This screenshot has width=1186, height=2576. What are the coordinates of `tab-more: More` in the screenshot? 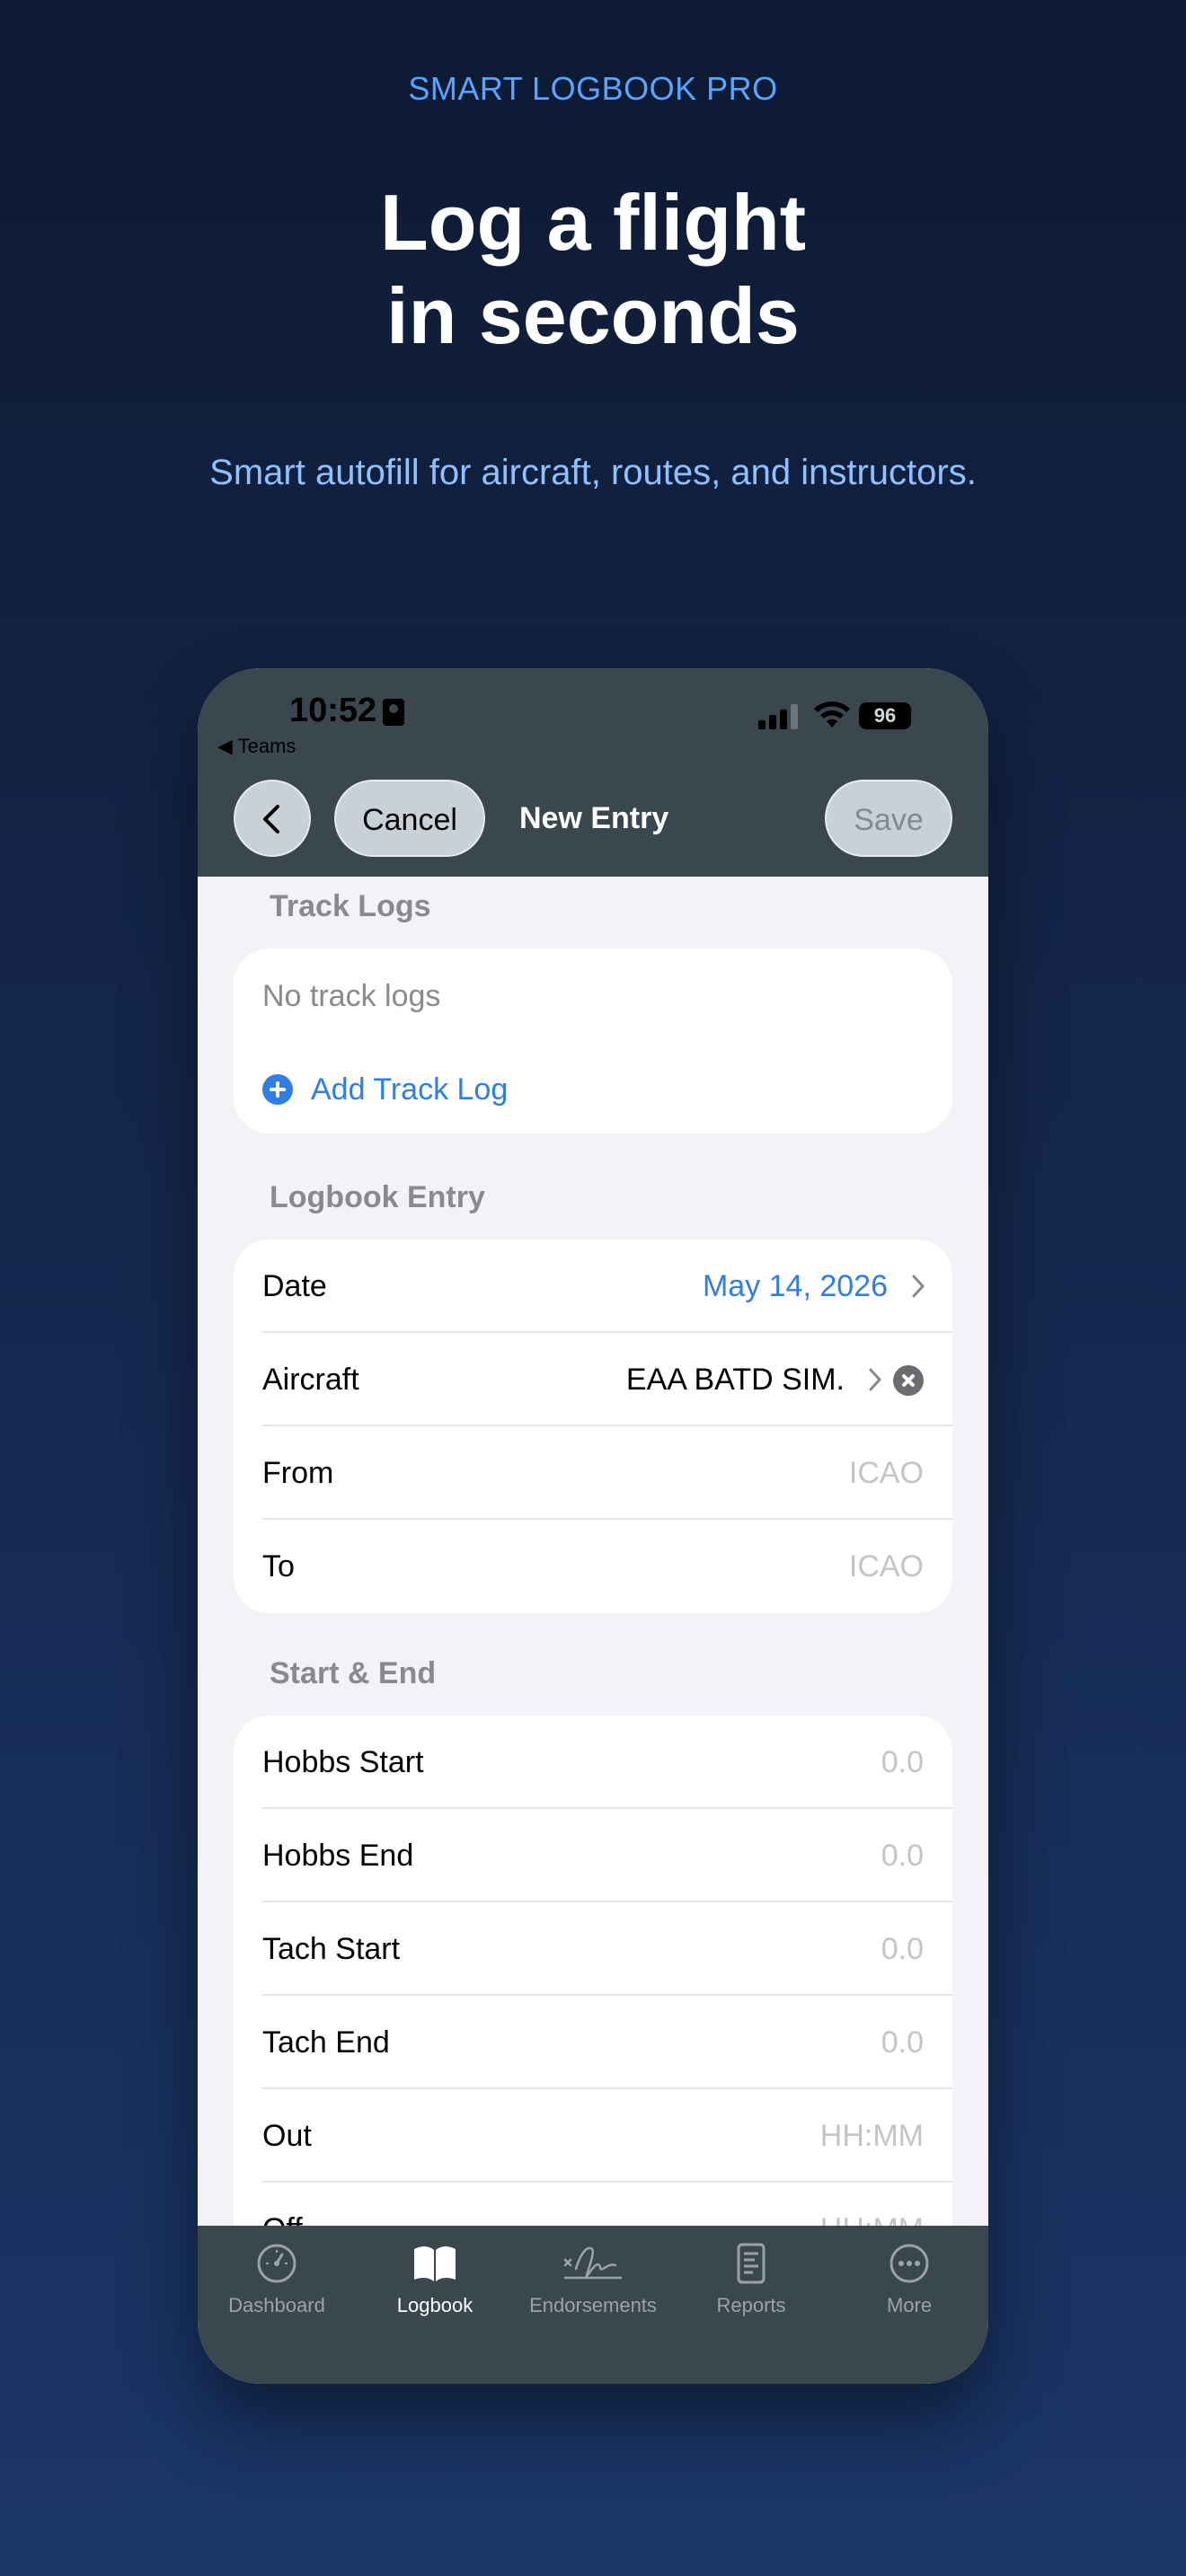 It's located at (909, 2279).